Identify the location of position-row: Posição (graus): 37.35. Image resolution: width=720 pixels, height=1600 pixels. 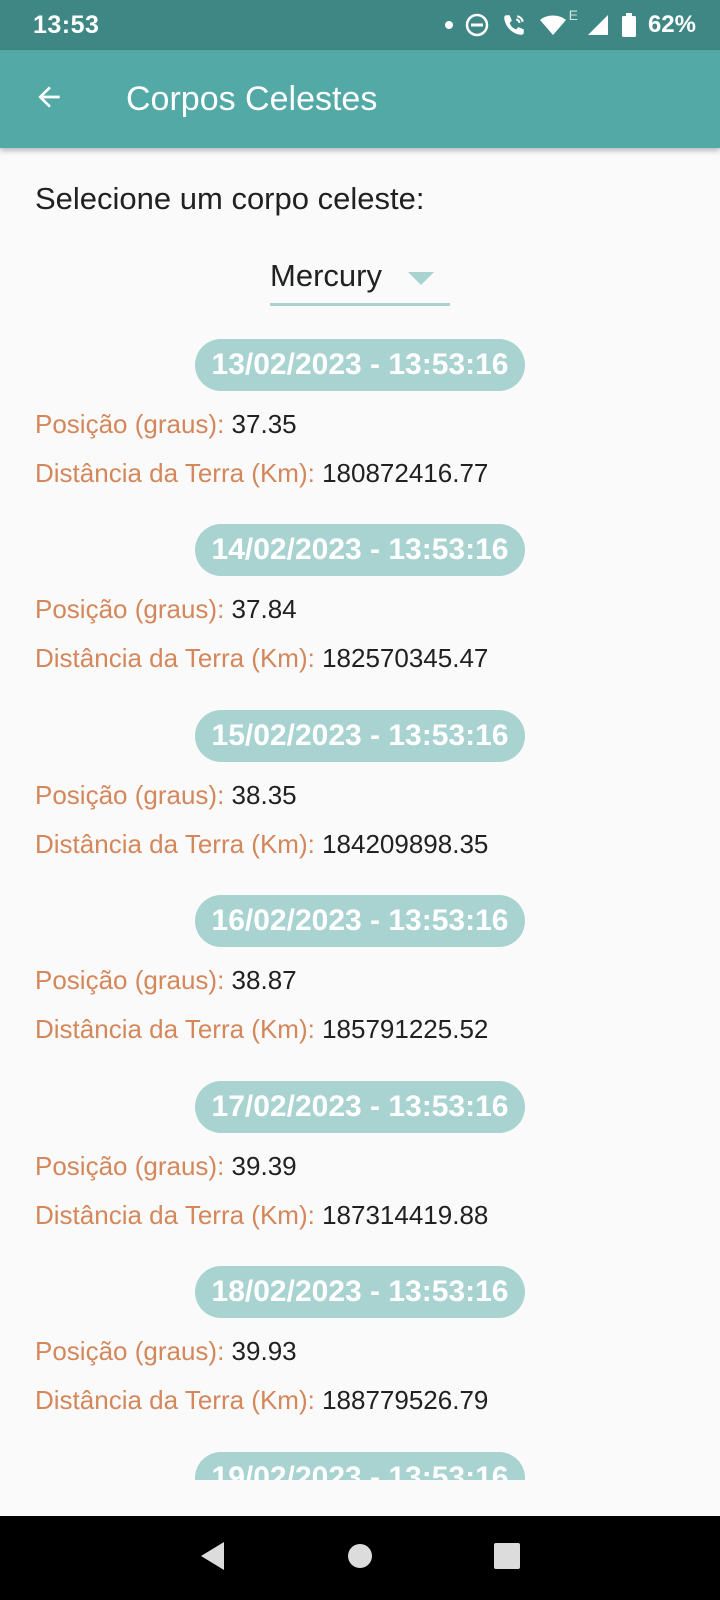
(166, 424).